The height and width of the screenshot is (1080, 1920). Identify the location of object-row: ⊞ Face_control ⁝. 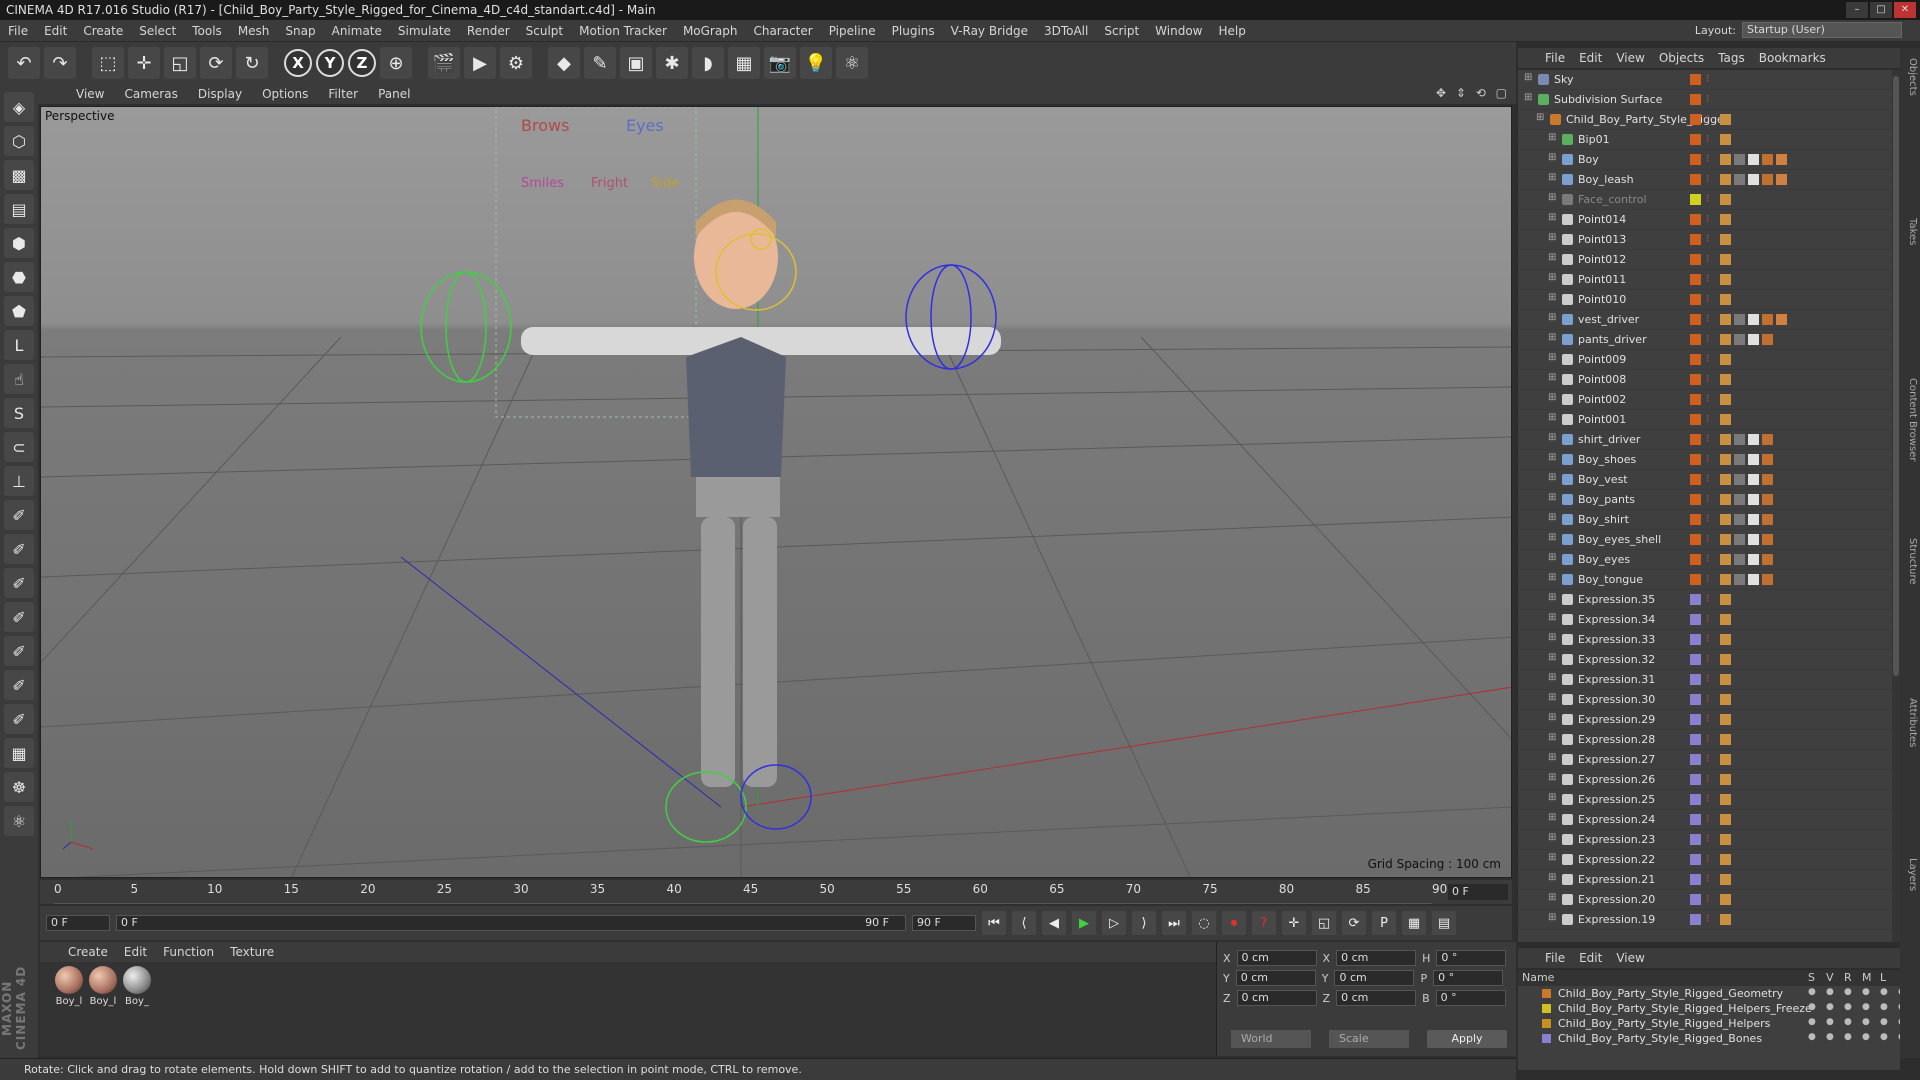
(1709, 200).